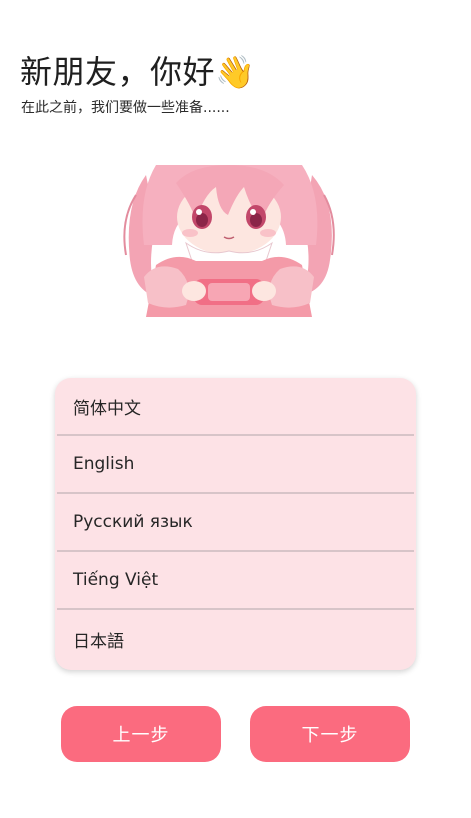  I want to click on language-option-ja: 日本語, so click(235, 639).